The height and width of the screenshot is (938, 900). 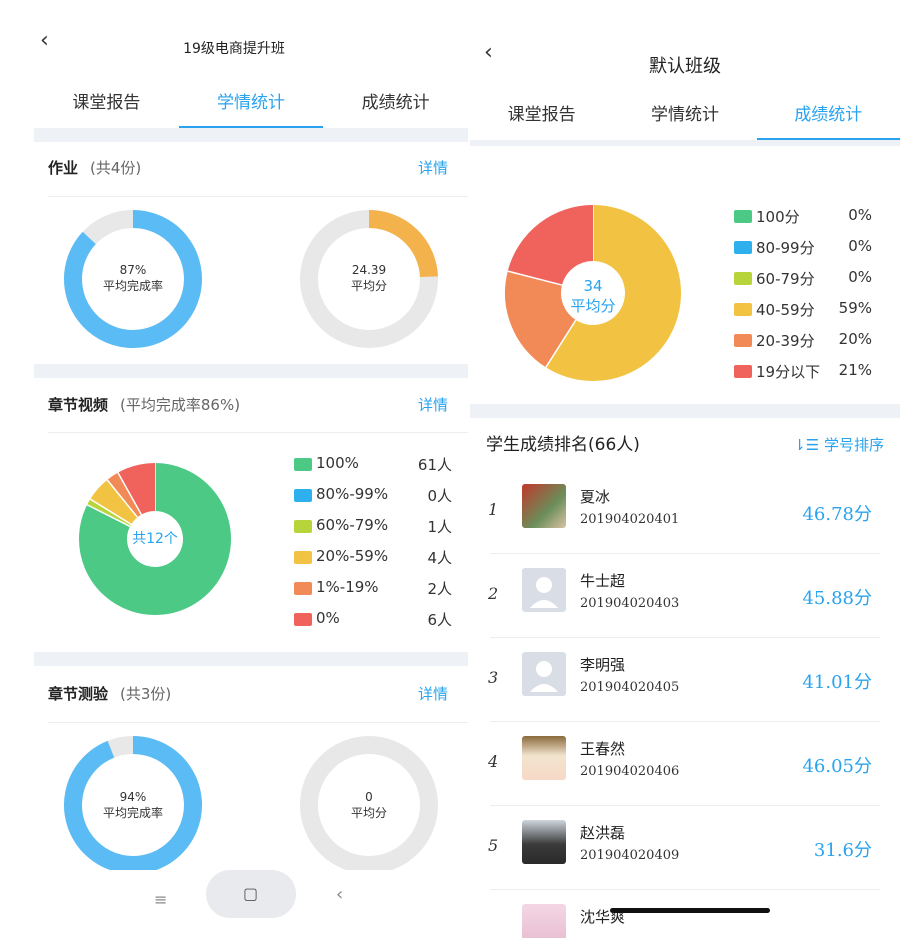 I want to click on legend-item: 60%-79% 1人, so click(x=374, y=531).